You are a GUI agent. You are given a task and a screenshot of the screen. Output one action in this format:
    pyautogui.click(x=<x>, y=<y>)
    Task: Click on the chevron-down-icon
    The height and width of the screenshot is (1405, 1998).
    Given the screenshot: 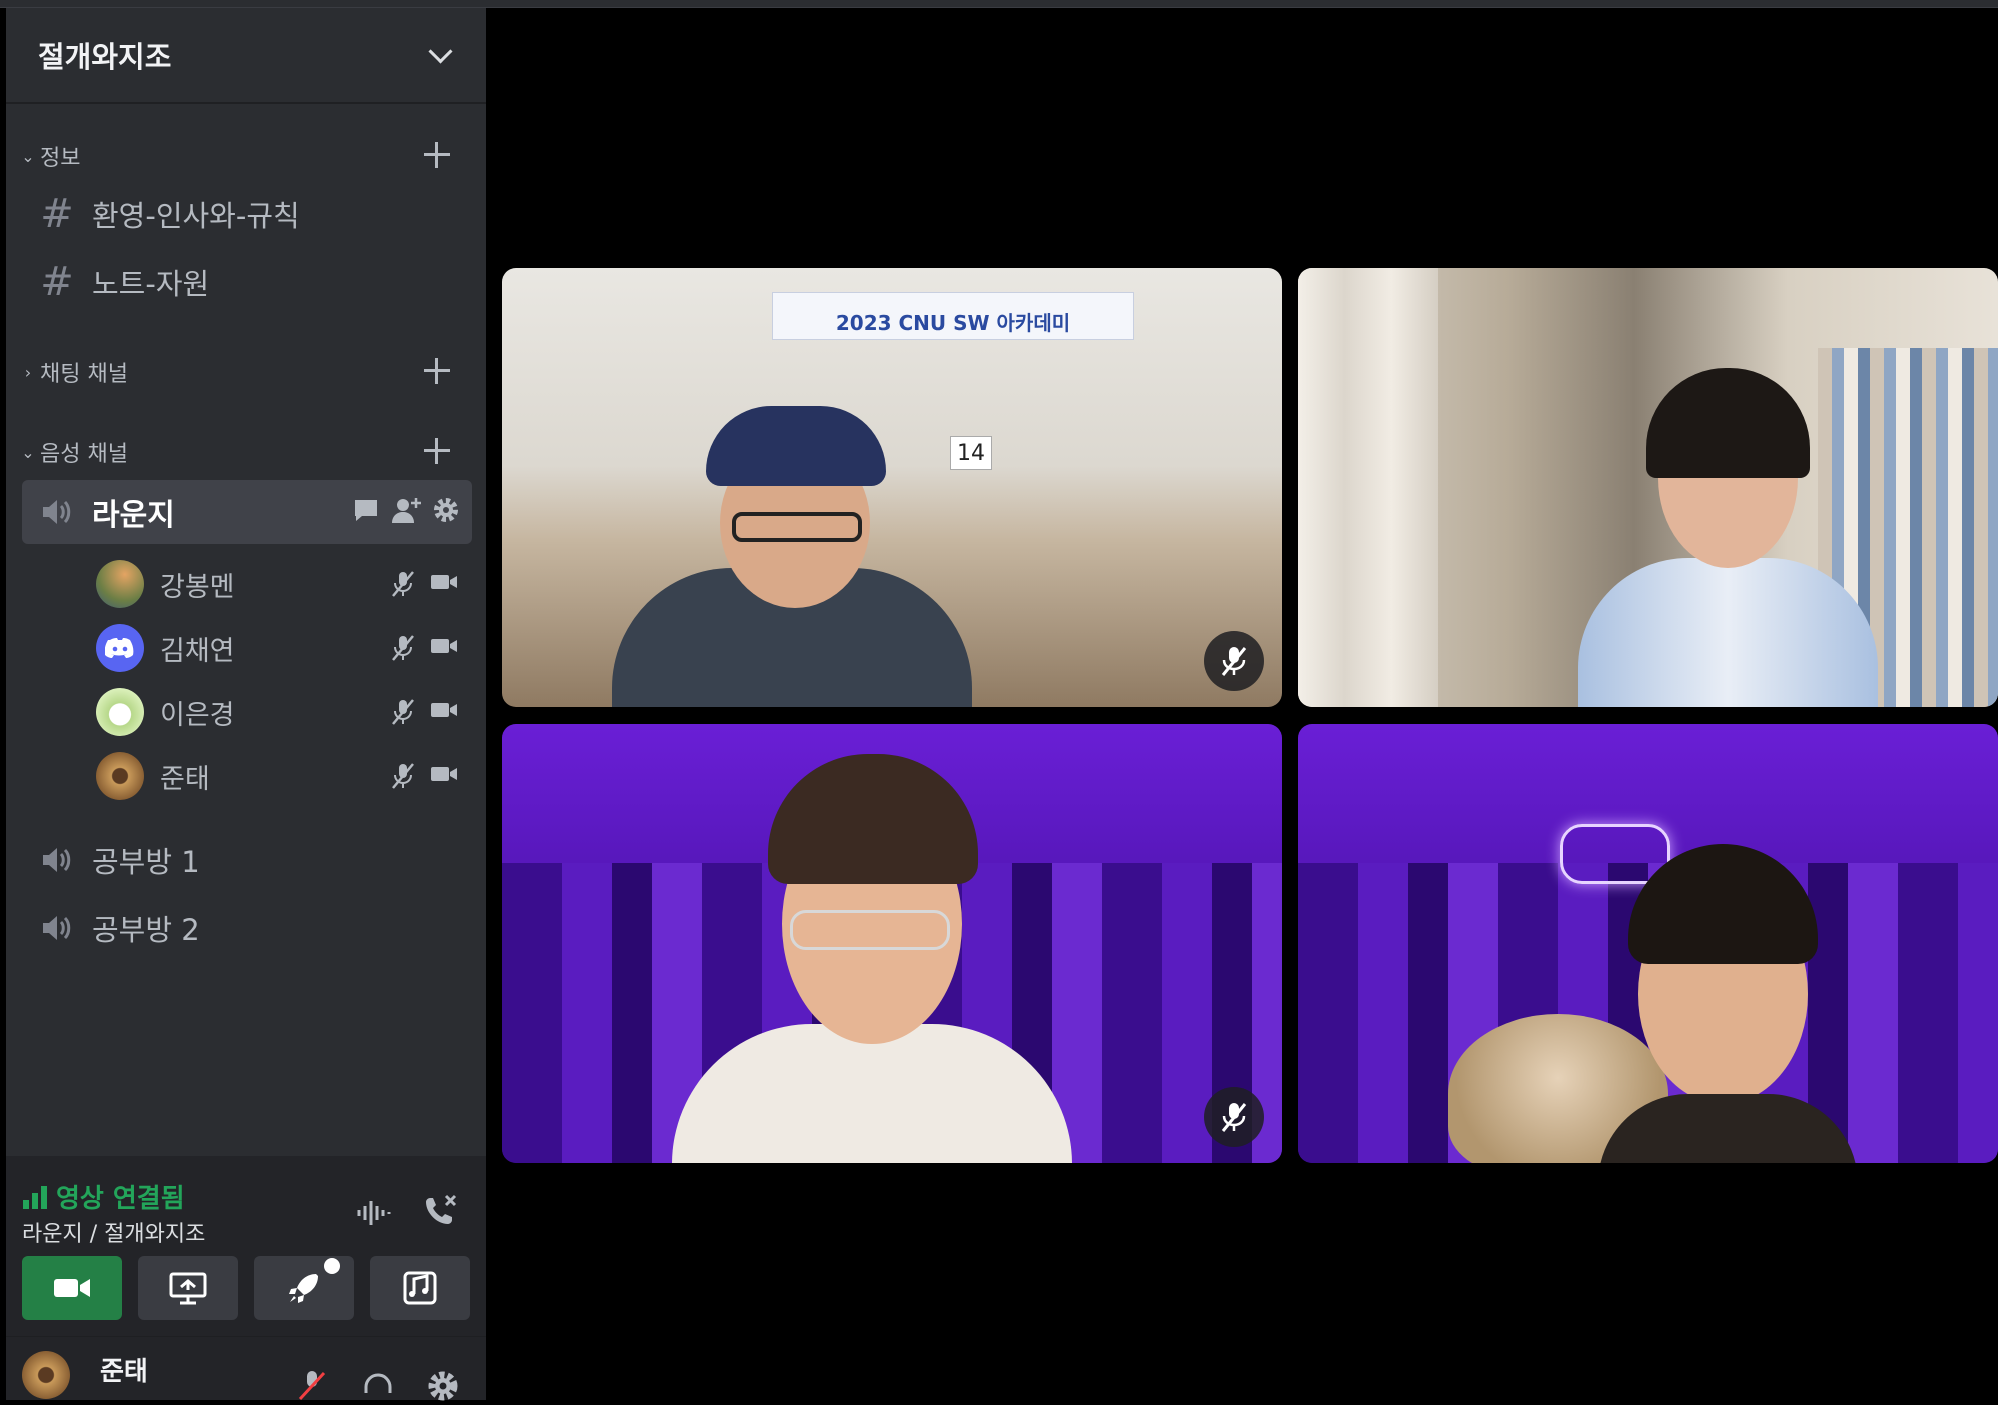 What is the action you would take?
    pyautogui.click(x=440, y=55)
    